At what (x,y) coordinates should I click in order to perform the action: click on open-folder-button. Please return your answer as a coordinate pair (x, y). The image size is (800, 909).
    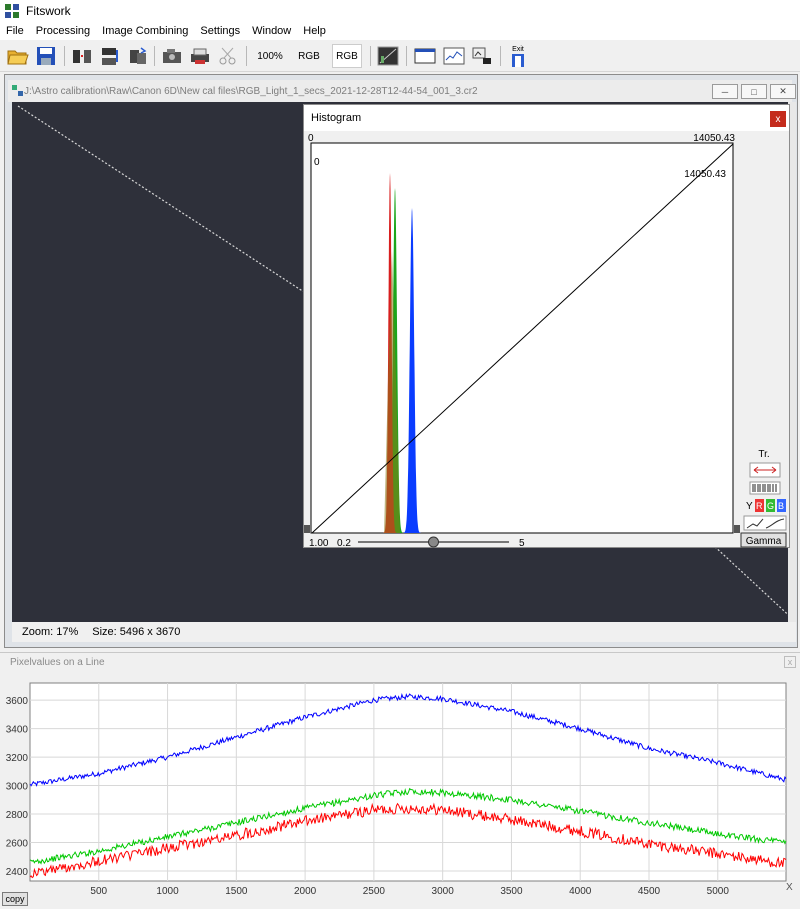
    Looking at the image, I should click on (18, 56).